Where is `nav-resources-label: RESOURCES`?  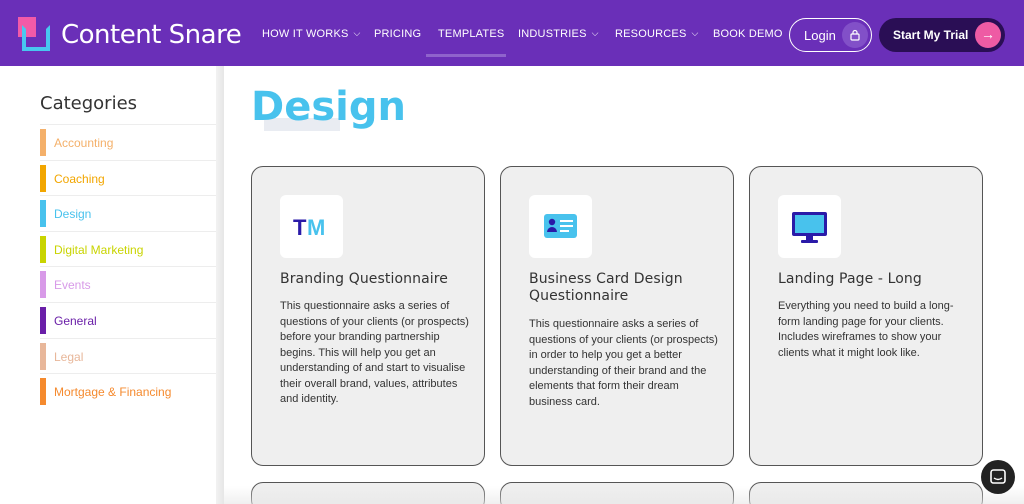
nav-resources-label: RESOURCES is located at coordinates (651, 34).